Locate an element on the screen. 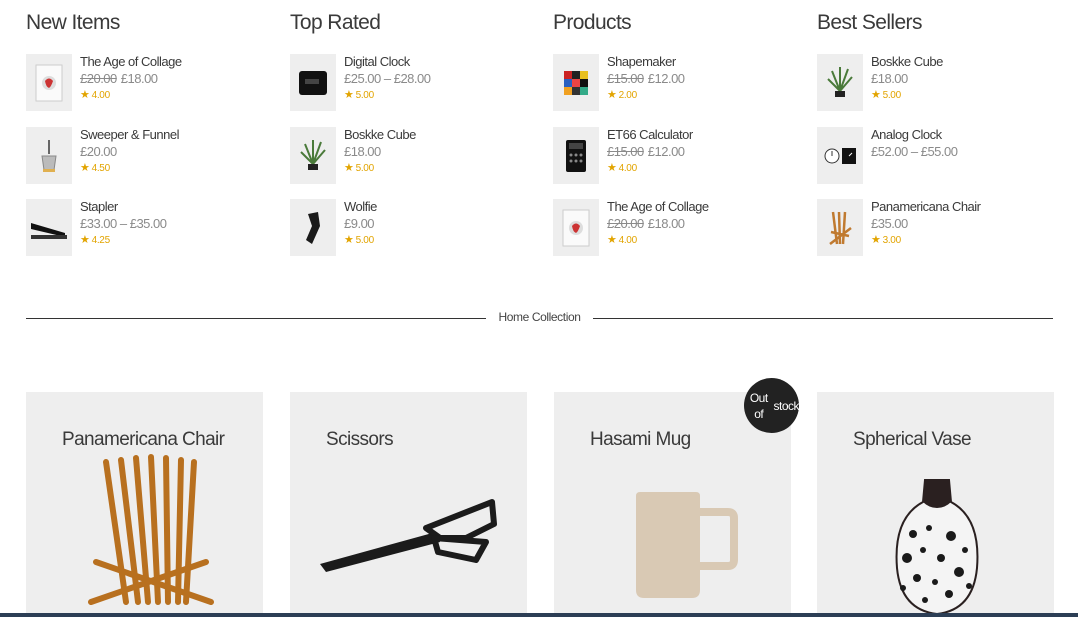 This screenshot has height=617, width=1078. product-name: Digital Clock is located at coordinates (439, 61).